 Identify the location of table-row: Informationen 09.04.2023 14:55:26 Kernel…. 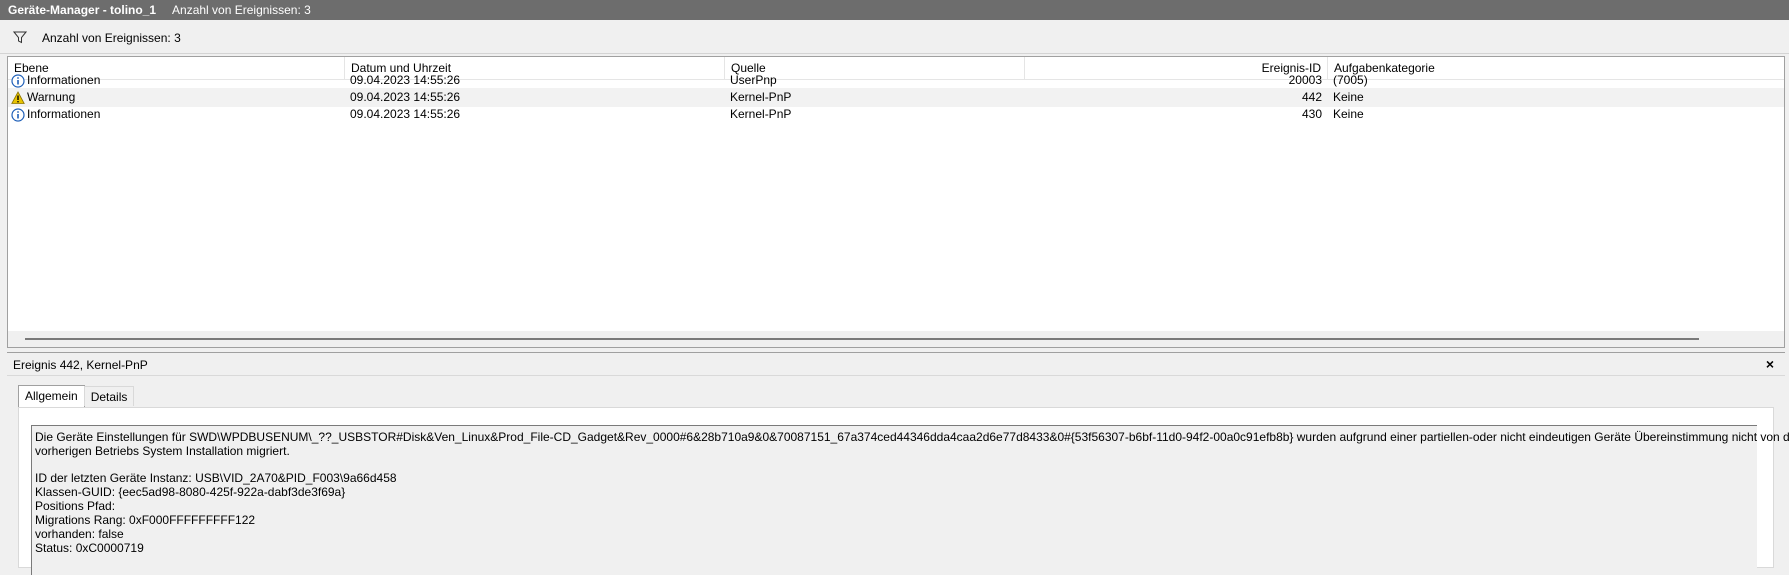
(896, 114).